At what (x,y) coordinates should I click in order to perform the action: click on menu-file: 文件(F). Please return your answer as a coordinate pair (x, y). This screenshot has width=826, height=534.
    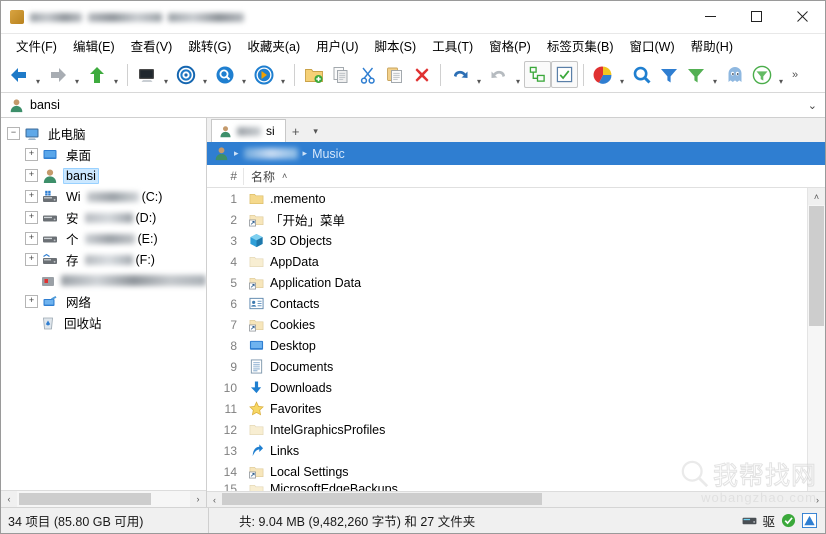
    Looking at the image, I should click on (36, 46).